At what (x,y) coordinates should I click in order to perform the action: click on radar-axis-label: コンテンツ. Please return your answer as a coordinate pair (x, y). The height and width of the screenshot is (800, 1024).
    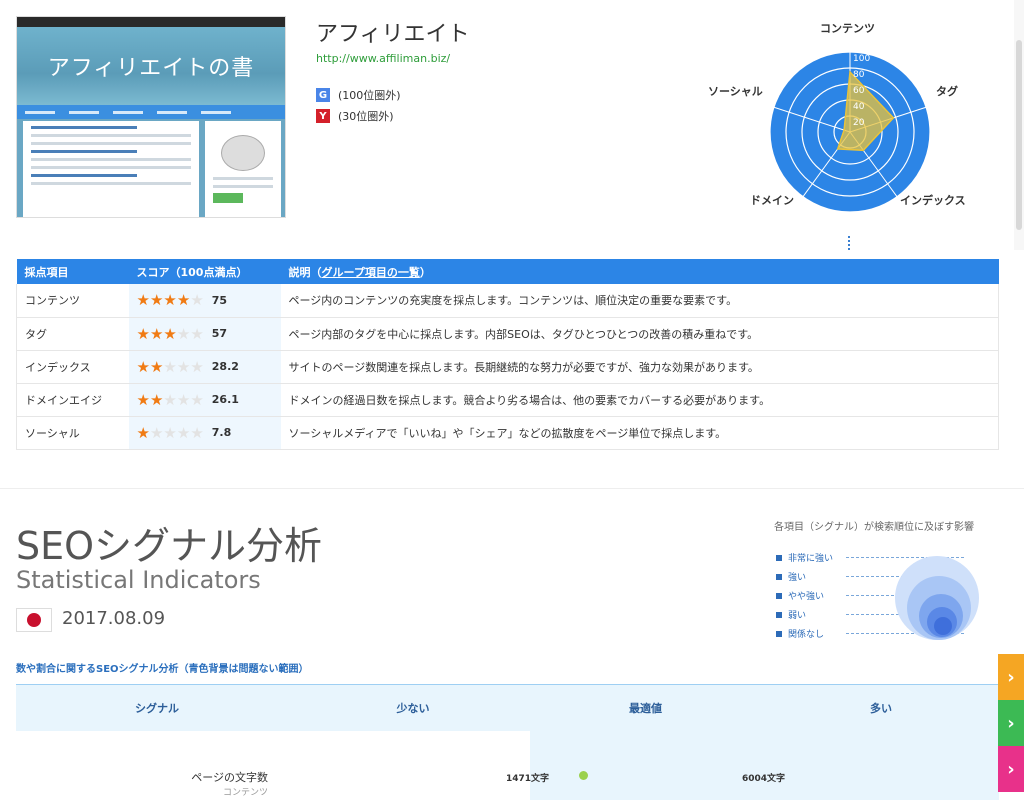
    Looking at the image, I should click on (847, 28).